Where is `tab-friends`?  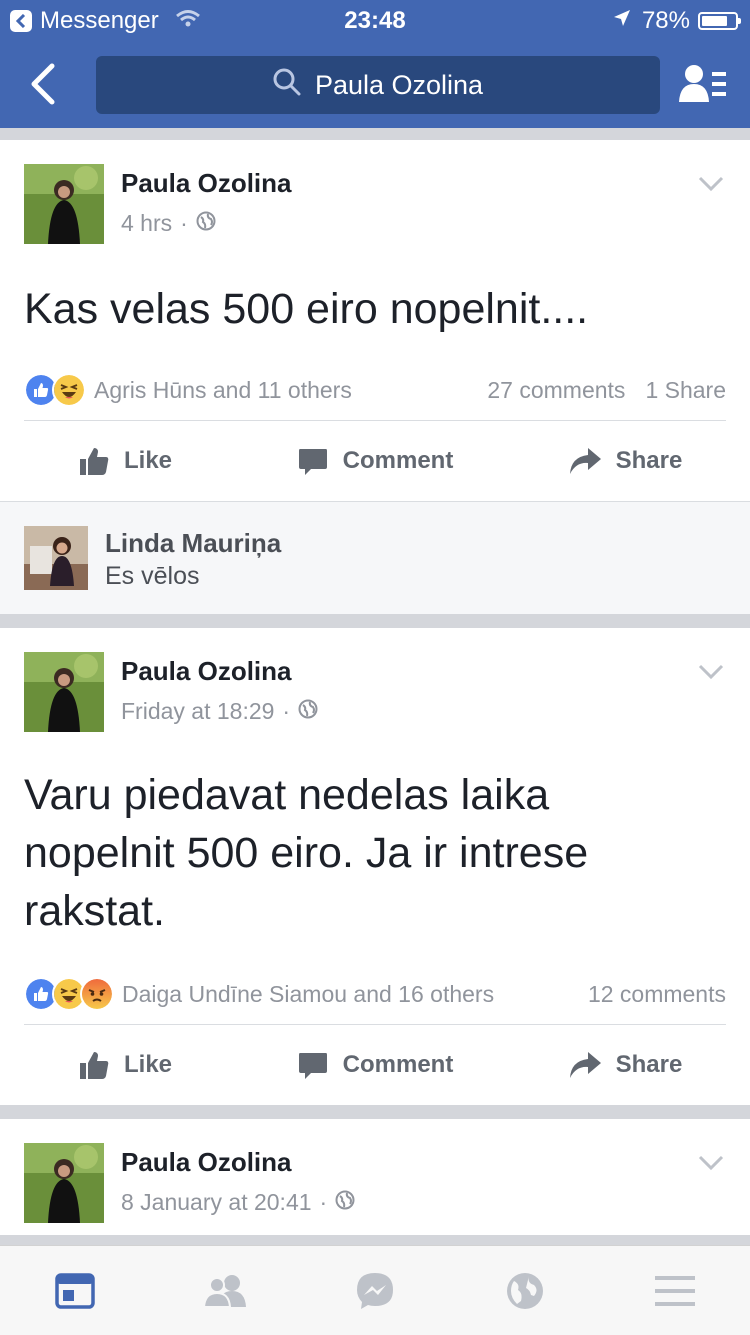 tab-friends is located at coordinates (225, 1291).